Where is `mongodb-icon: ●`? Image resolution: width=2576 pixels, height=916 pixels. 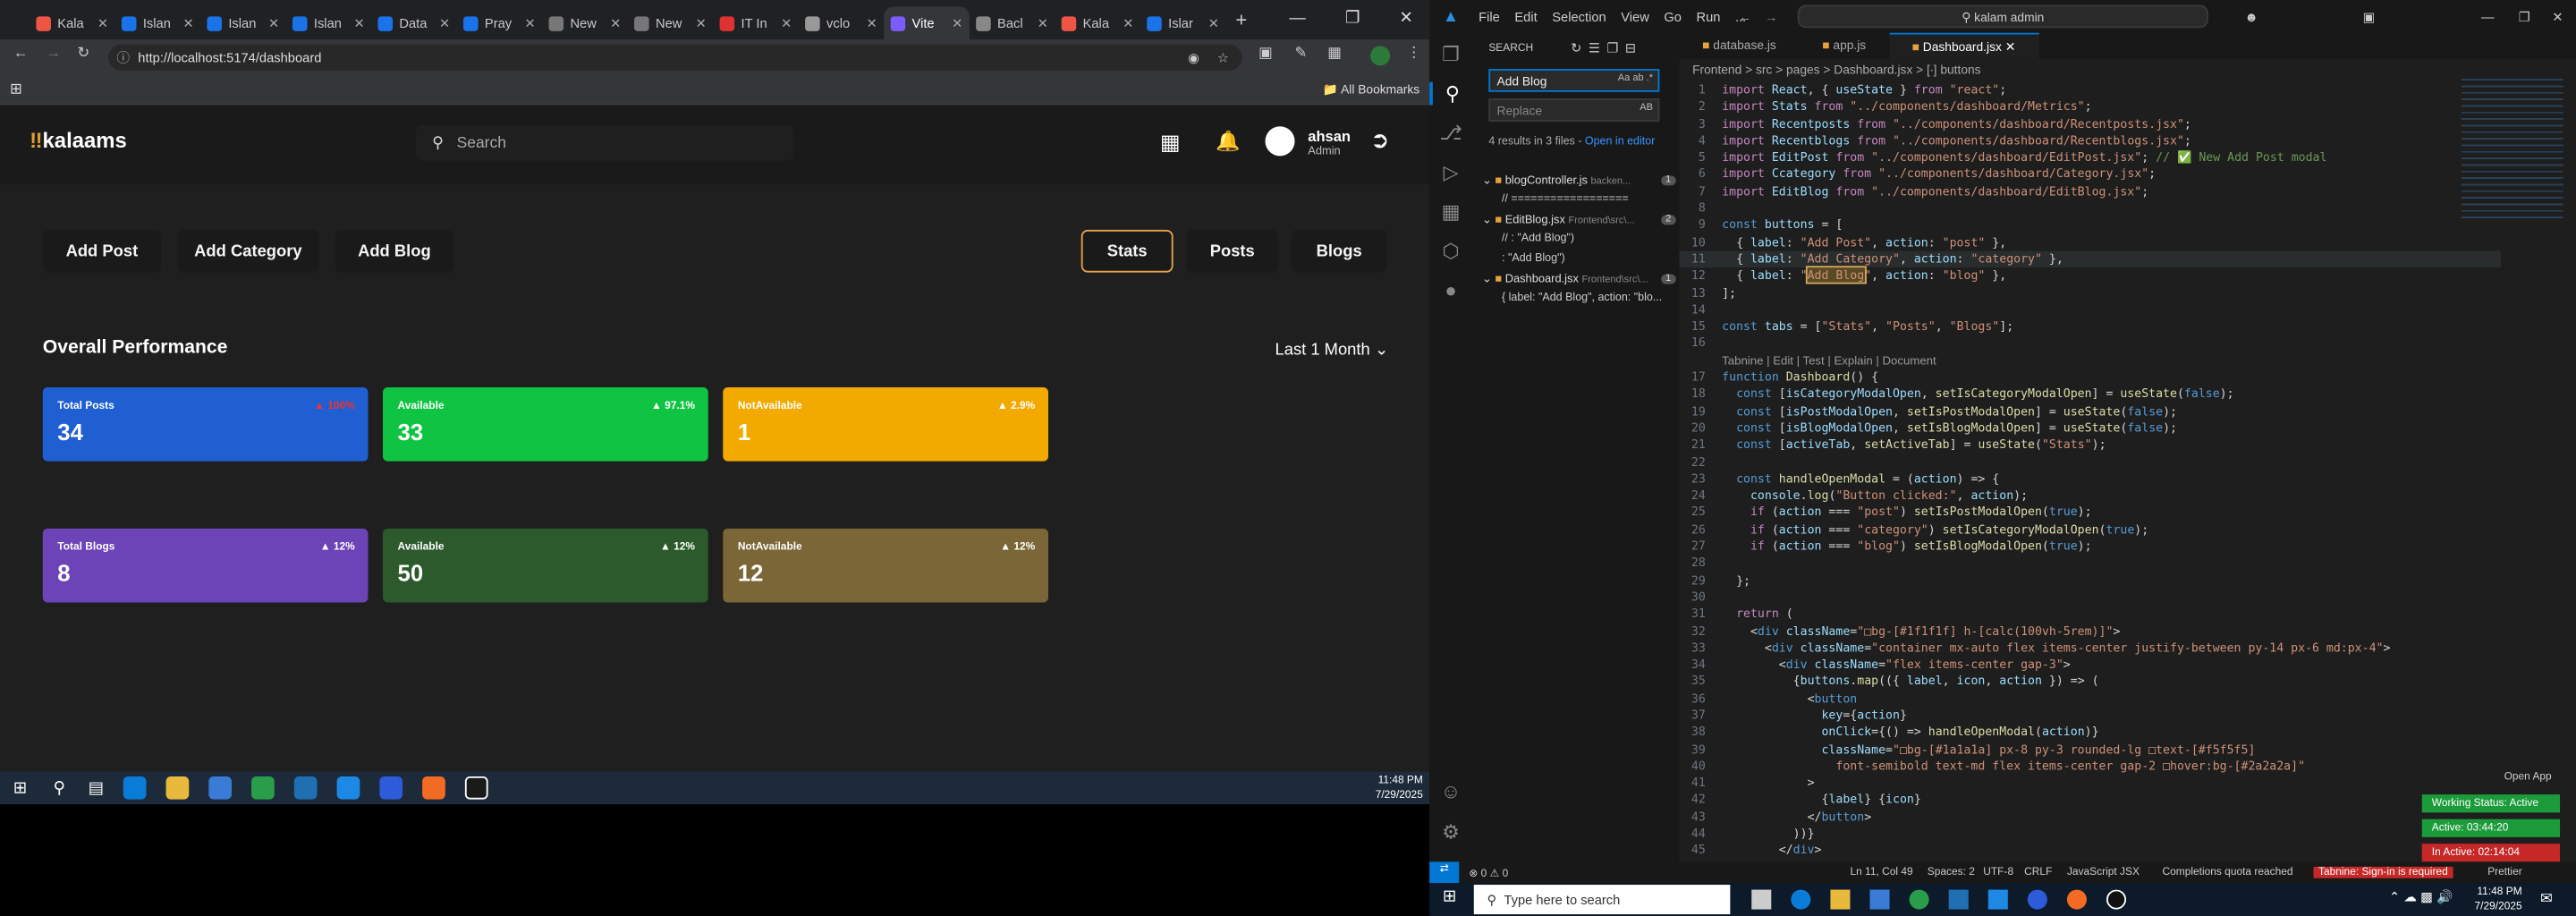 mongodb-icon: ● is located at coordinates (1450, 290).